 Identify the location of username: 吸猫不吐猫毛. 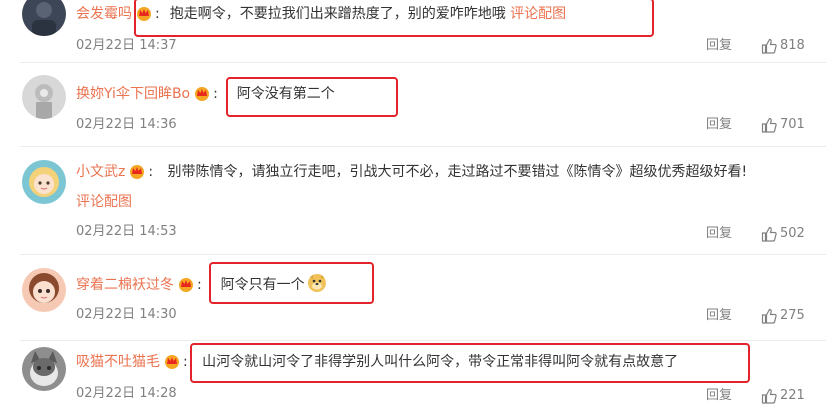
(118, 362).